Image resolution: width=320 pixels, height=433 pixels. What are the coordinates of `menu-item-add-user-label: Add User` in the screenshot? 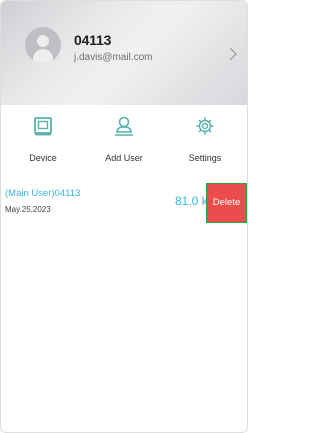 It's located at (124, 158).